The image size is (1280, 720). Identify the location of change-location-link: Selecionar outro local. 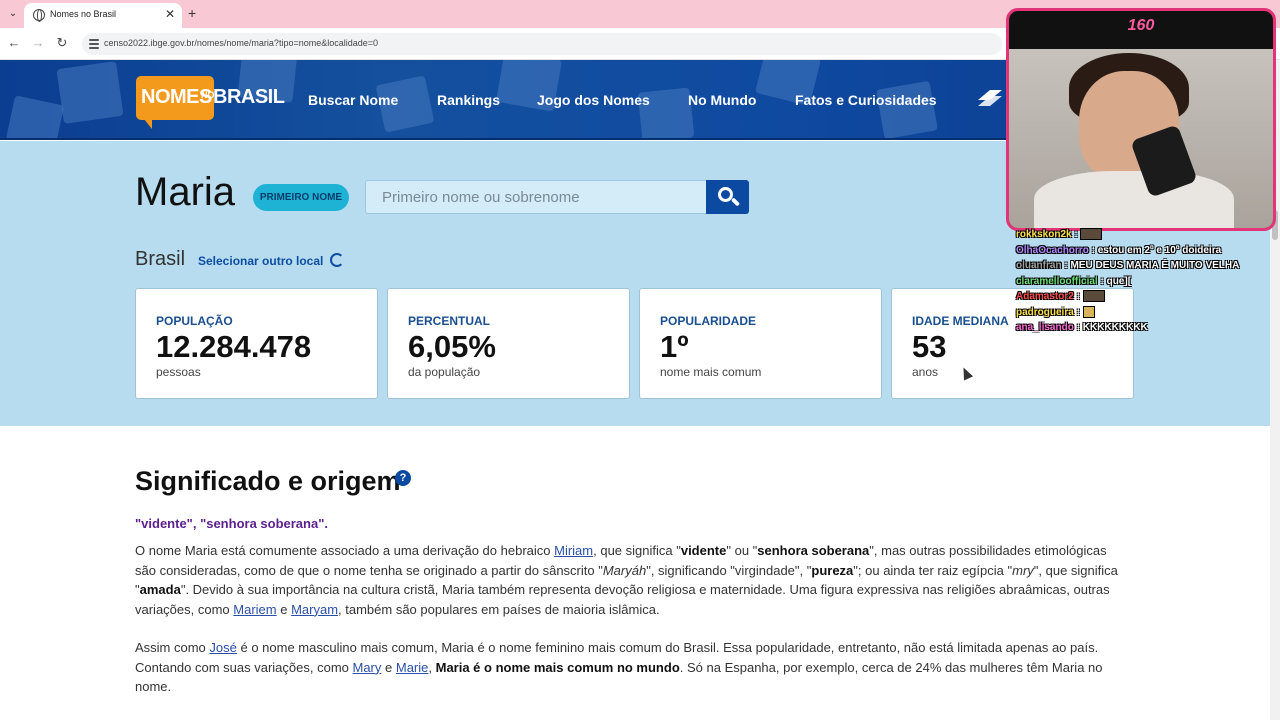
(260, 261).